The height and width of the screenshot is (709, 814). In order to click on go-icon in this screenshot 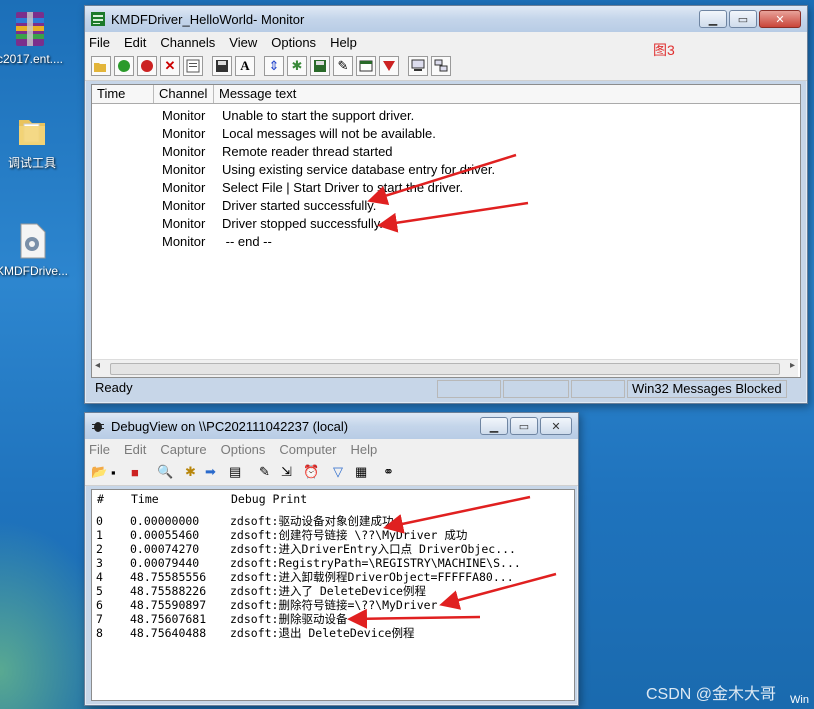, I will do `click(124, 66)`.